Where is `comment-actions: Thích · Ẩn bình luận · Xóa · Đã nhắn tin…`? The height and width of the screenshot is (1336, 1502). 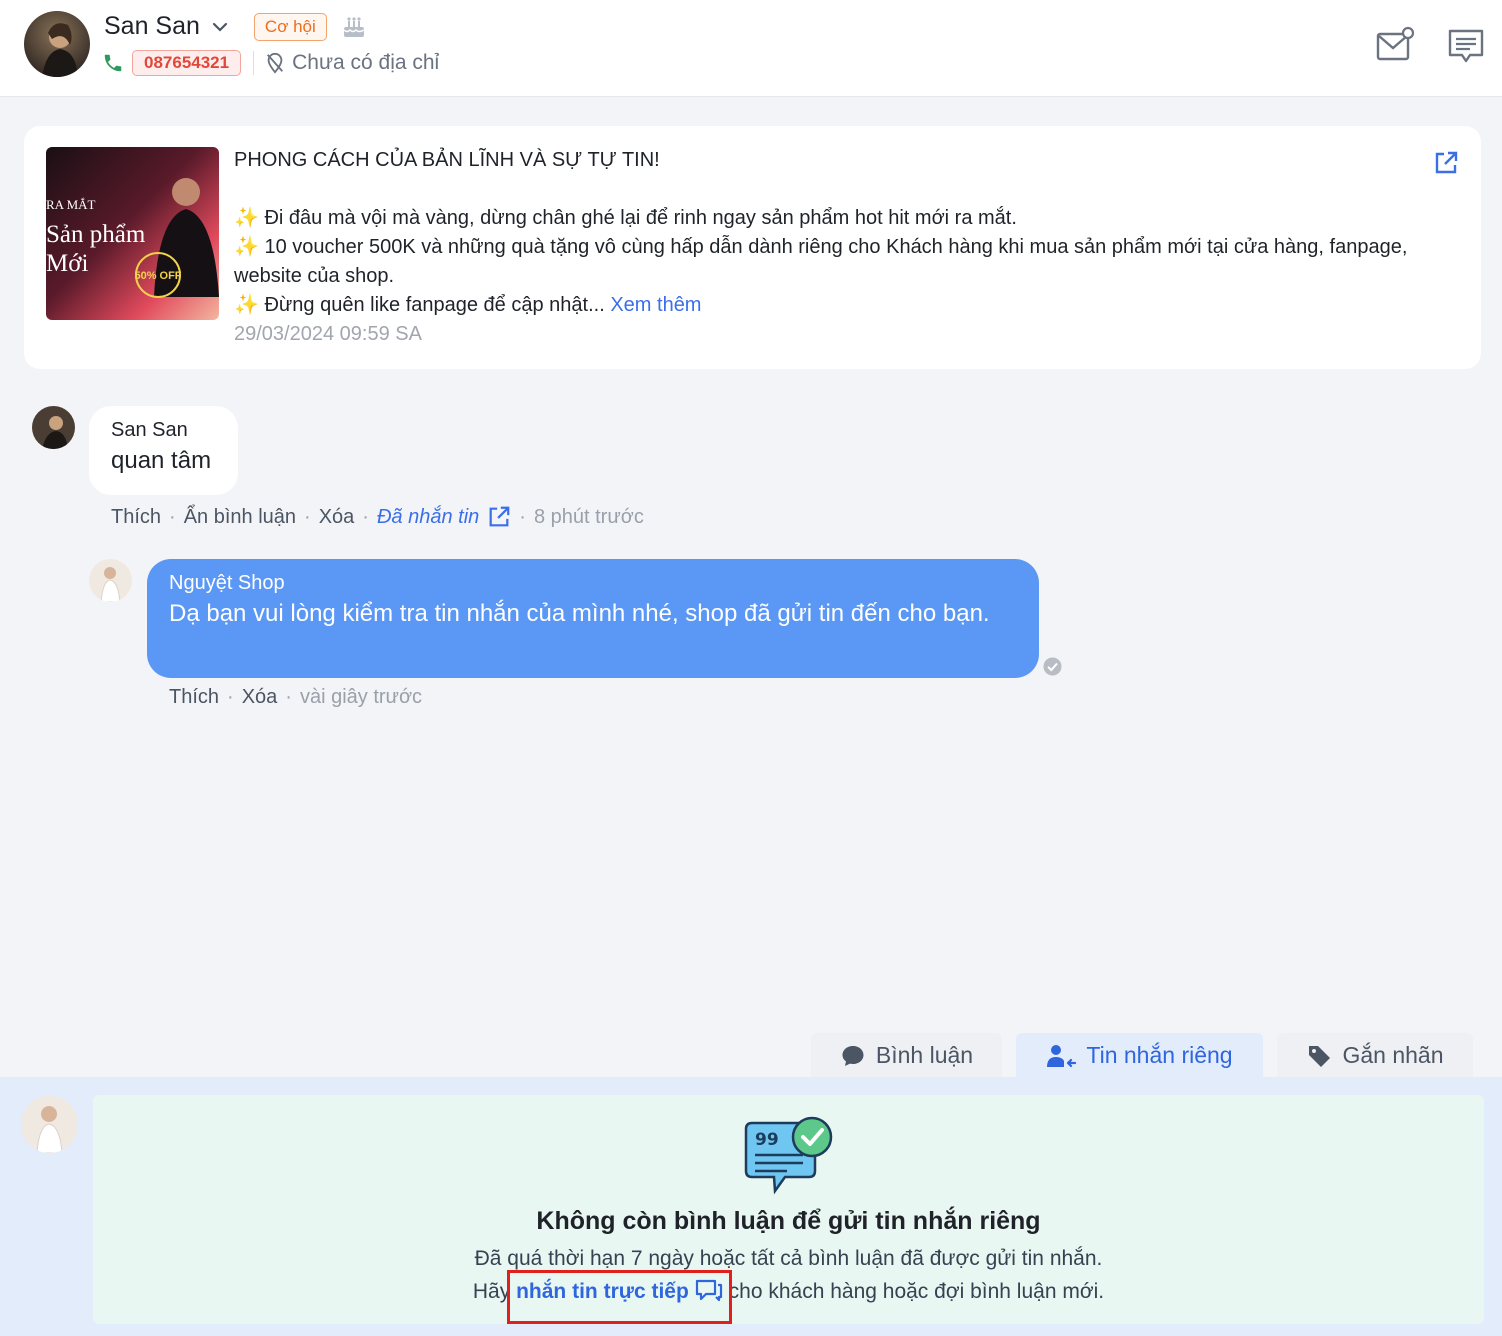
comment-actions: Thích · Ẩn bình luận · Xóa · Đã nhắn tin… is located at coordinates (377, 517).